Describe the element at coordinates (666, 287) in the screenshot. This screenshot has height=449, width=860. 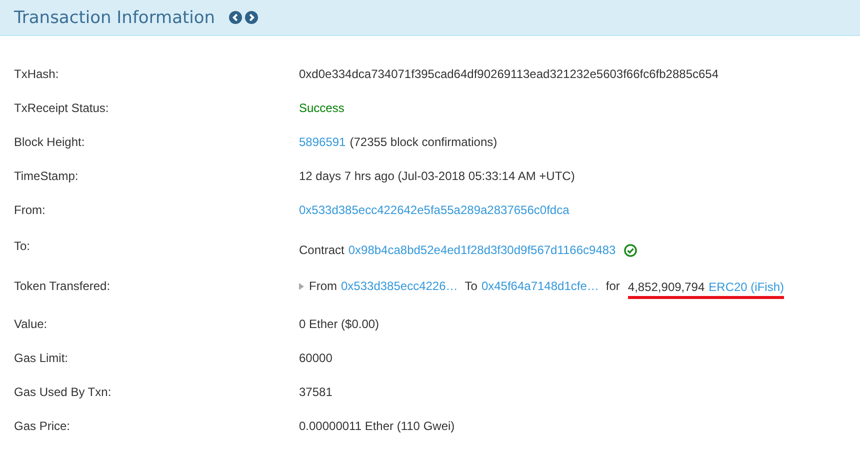
I see `token-amount: 4,852,909,794` at that location.